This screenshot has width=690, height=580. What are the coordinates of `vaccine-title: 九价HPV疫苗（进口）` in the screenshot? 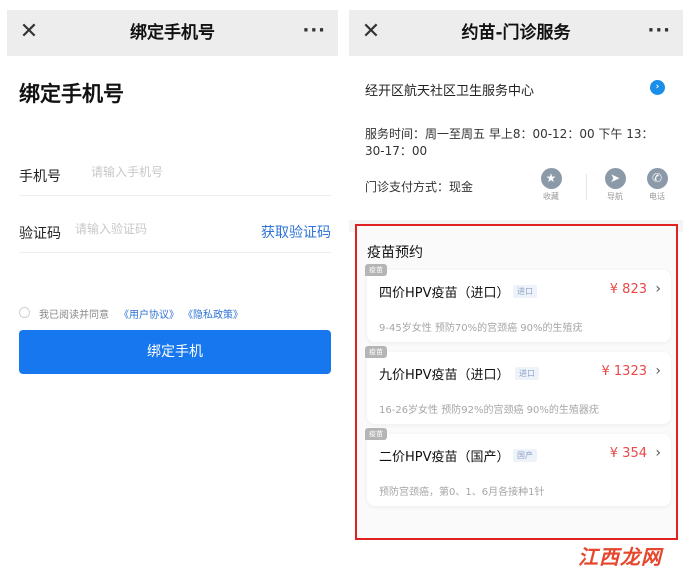 It's located at (444, 375).